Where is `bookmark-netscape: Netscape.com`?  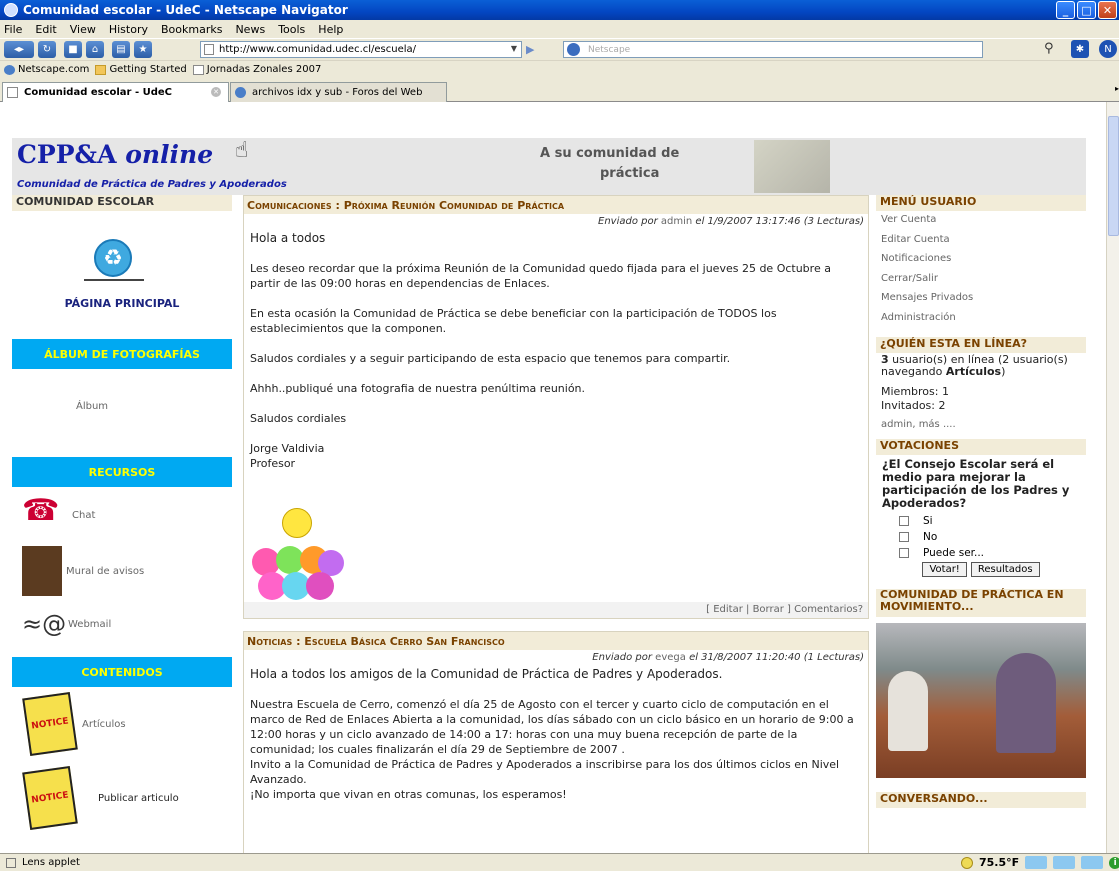 bookmark-netscape: Netscape.com is located at coordinates (46, 69).